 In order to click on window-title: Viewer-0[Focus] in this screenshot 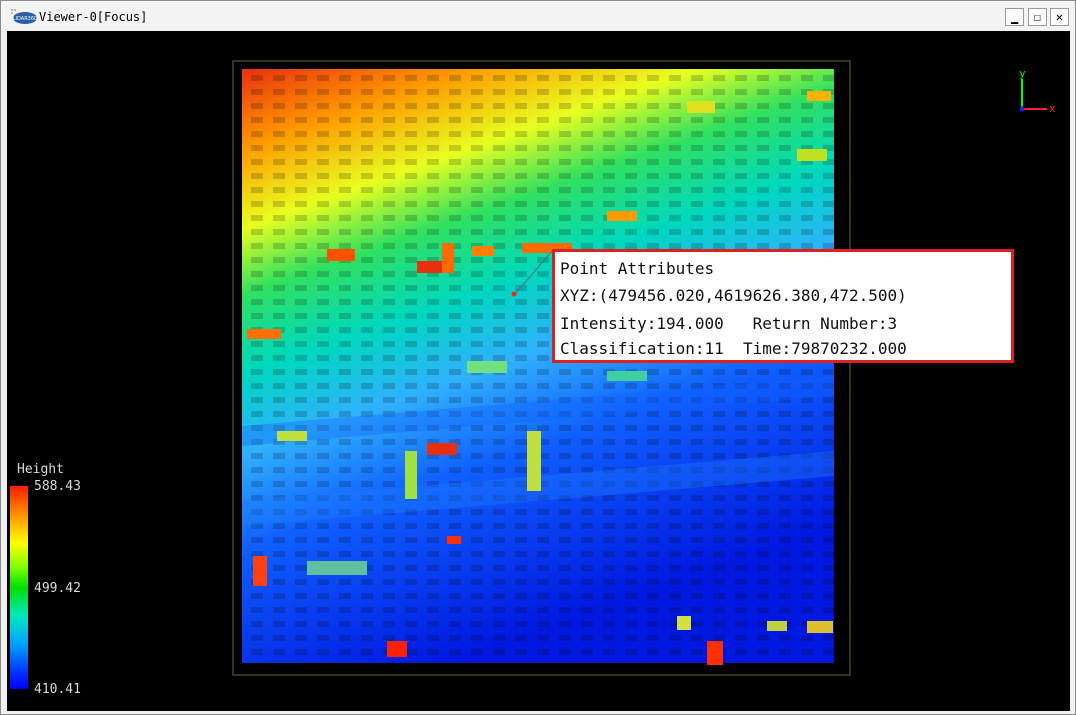, I will do `click(93, 17)`.